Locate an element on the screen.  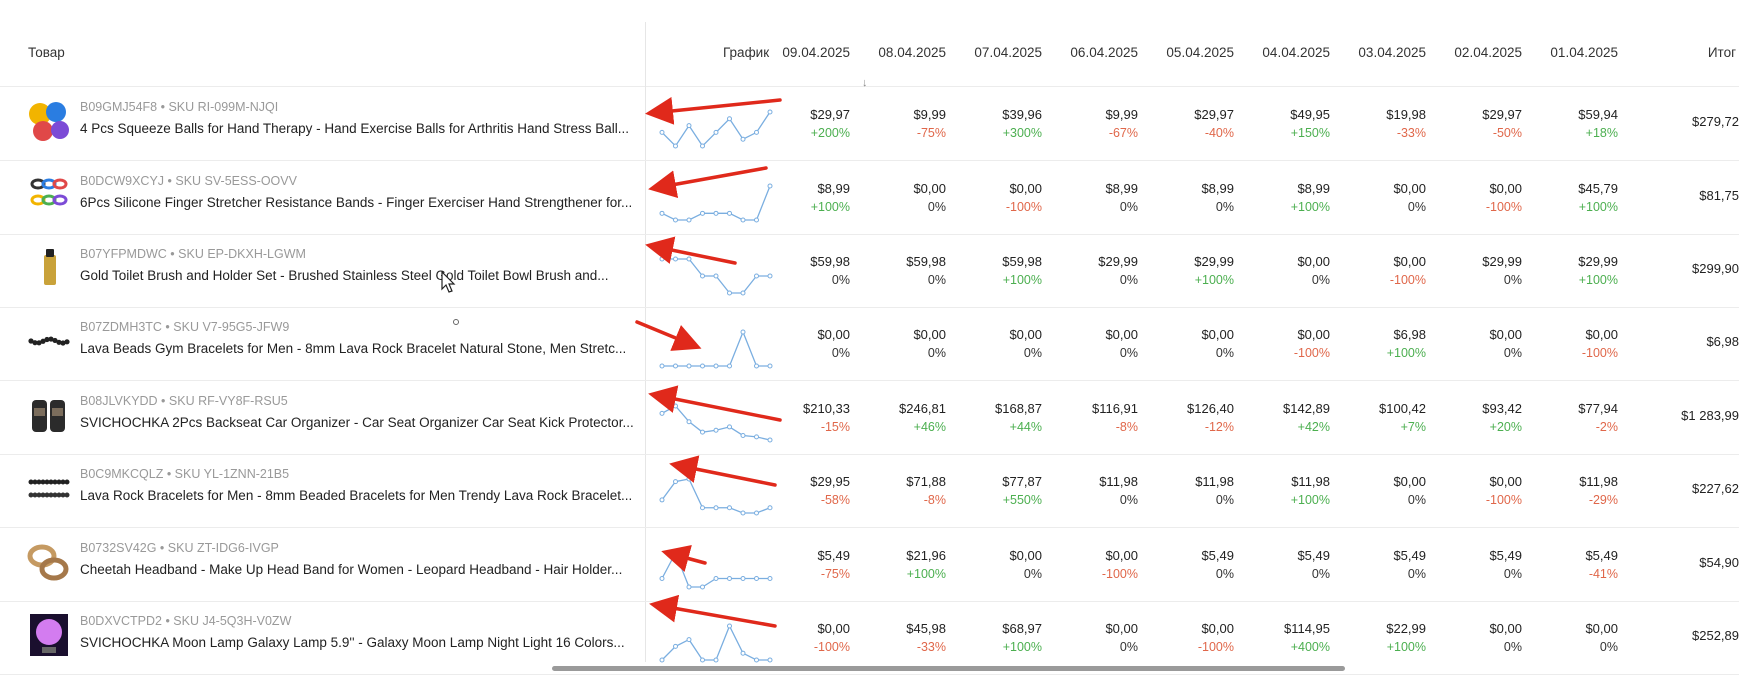
scrollbar-thumb is located at coordinates (948, 668).